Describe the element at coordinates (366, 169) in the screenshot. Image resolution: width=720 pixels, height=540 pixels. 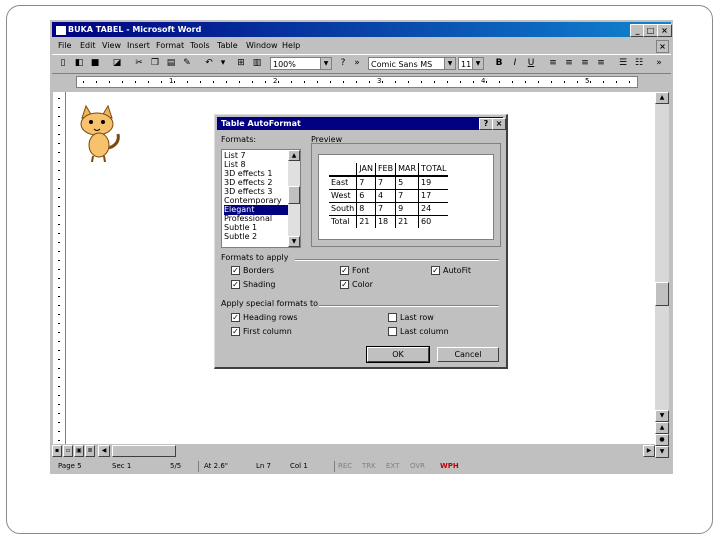
I see `preview-cell: JAN` at that location.